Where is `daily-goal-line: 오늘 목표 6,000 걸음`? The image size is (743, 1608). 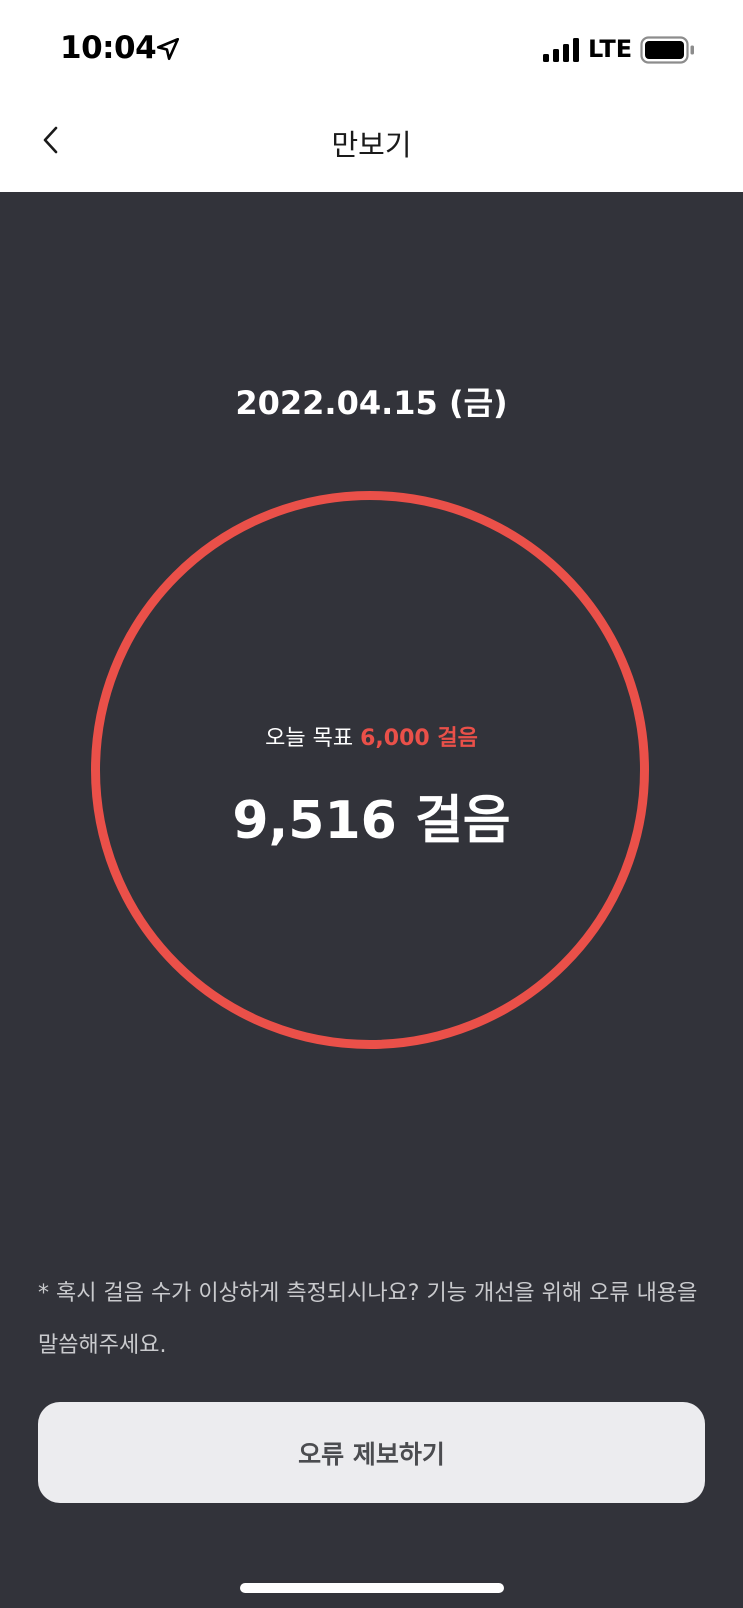 daily-goal-line: 오늘 목표 6,000 걸음 is located at coordinates (371, 736).